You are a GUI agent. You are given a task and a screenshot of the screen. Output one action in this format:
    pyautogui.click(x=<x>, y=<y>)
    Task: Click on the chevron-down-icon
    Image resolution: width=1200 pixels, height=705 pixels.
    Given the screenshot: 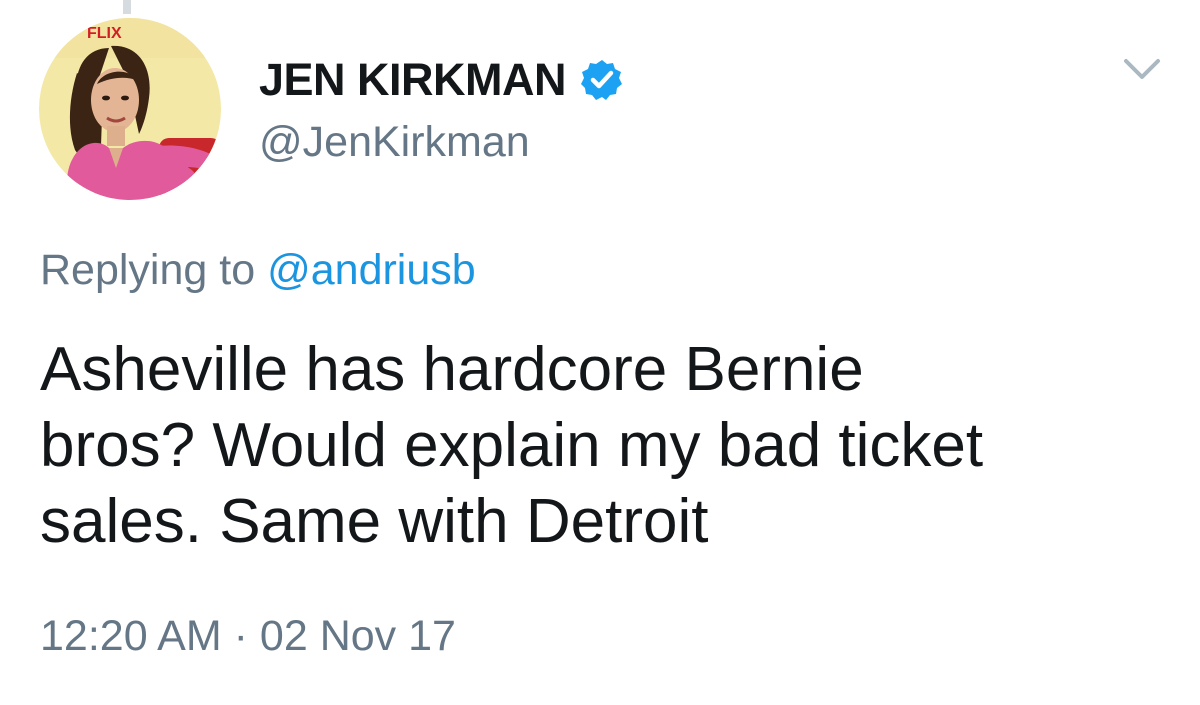 What is the action you would take?
    pyautogui.click(x=1142, y=70)
    